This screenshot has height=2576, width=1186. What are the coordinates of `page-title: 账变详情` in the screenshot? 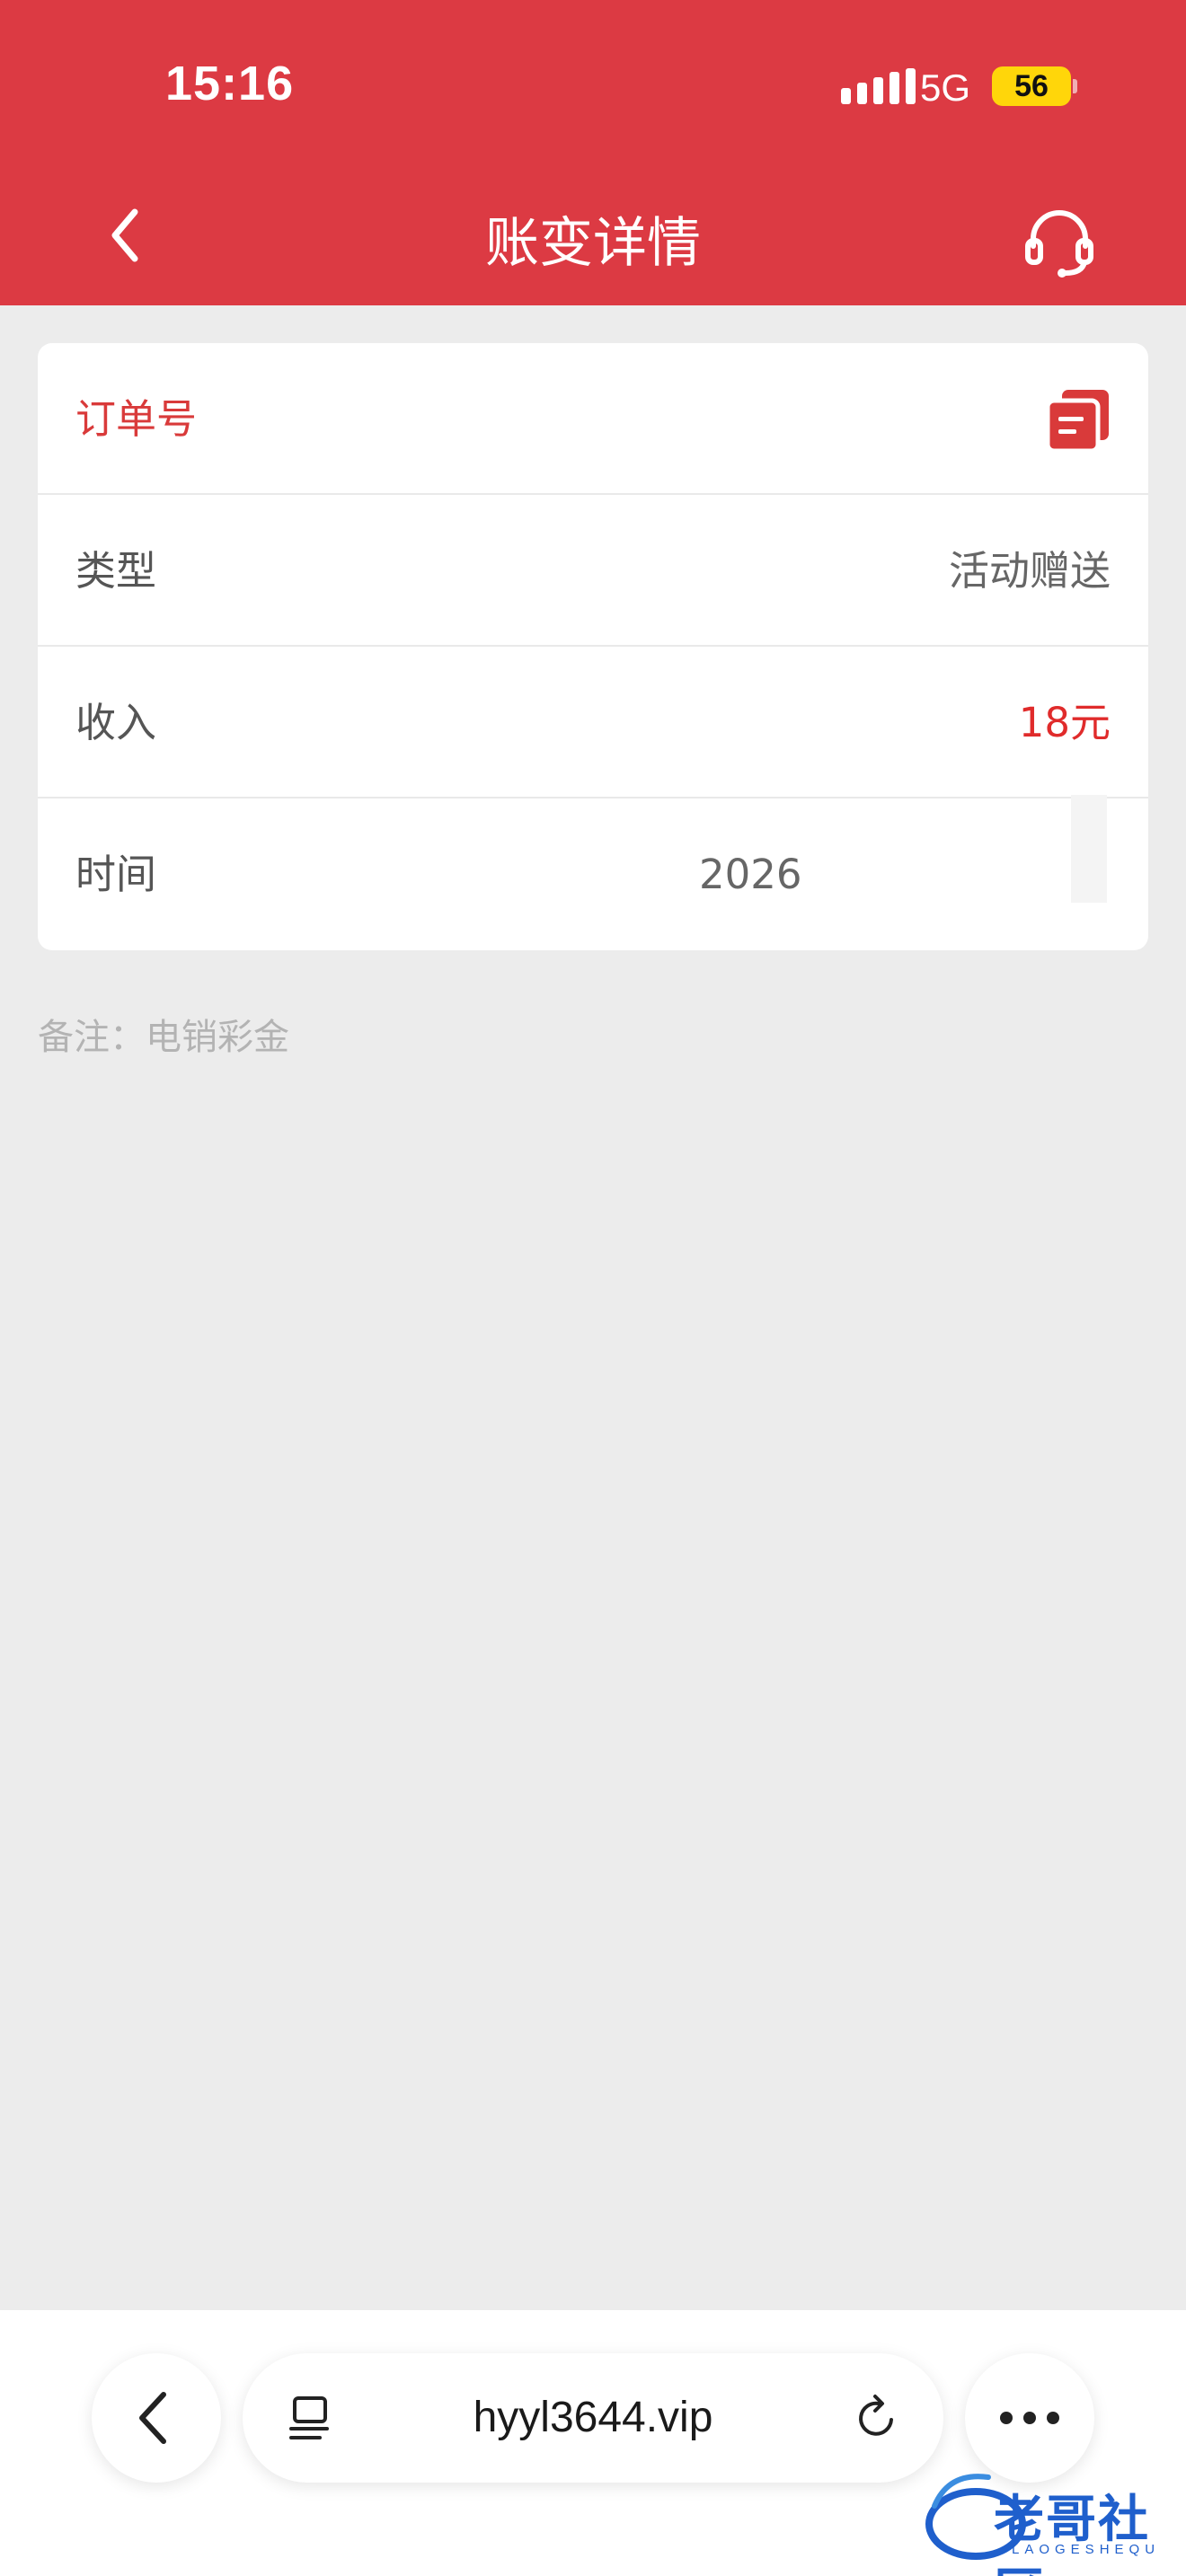 It's located at (593, 243).